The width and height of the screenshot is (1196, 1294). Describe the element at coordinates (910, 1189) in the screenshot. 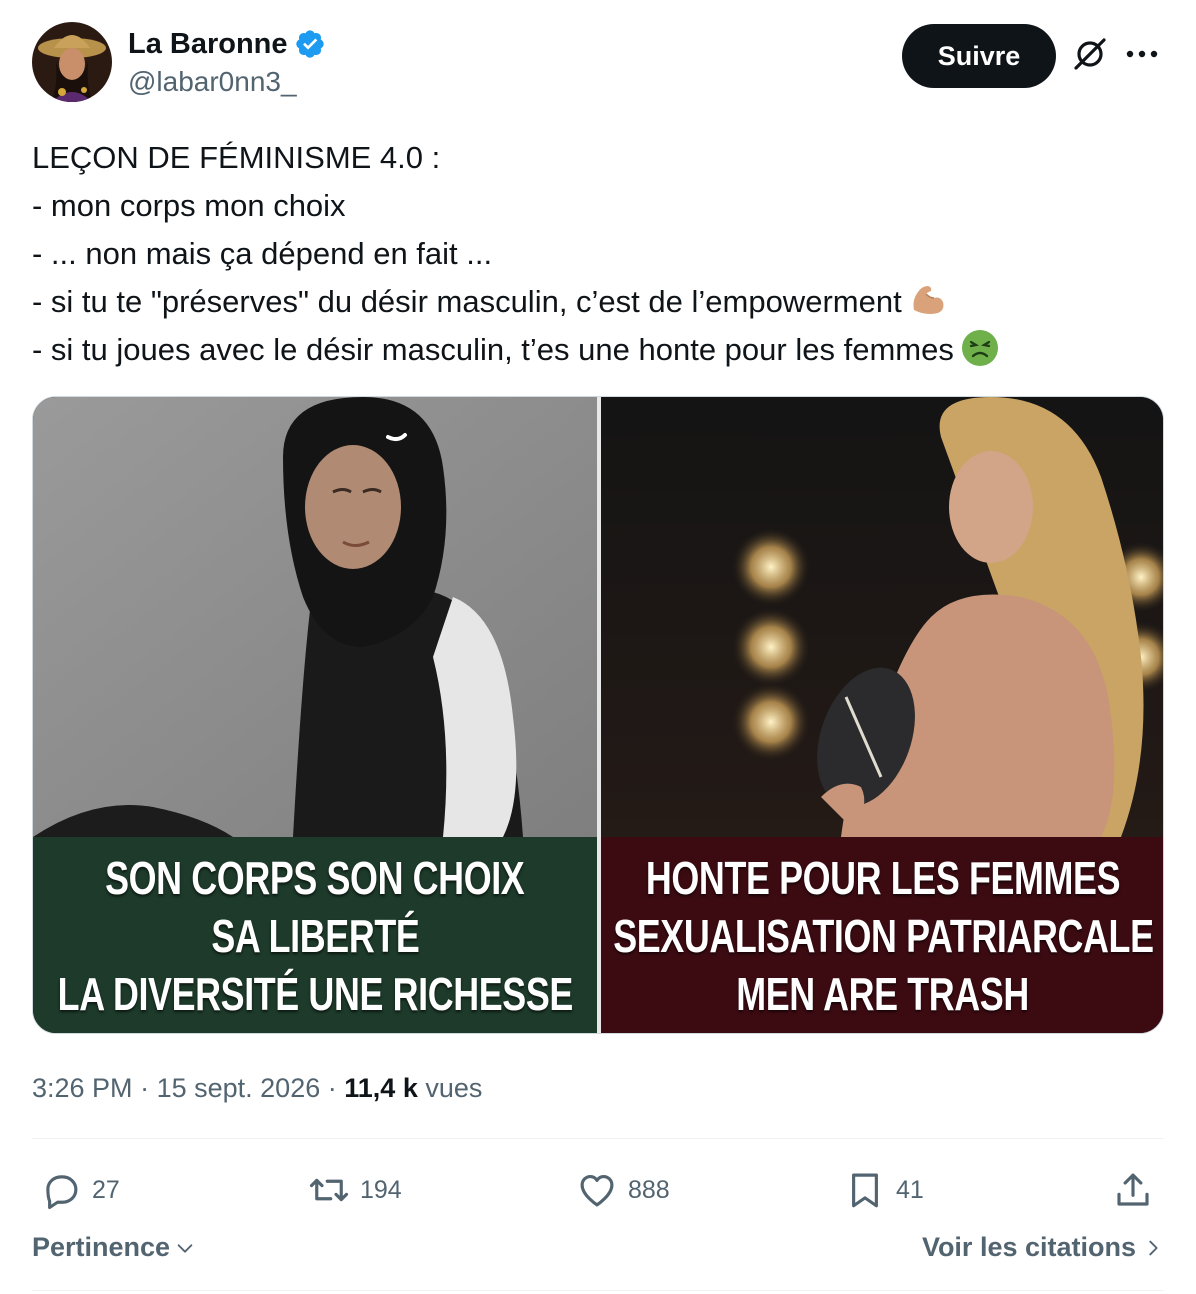

I see `bookmark-count: 41` at that location.